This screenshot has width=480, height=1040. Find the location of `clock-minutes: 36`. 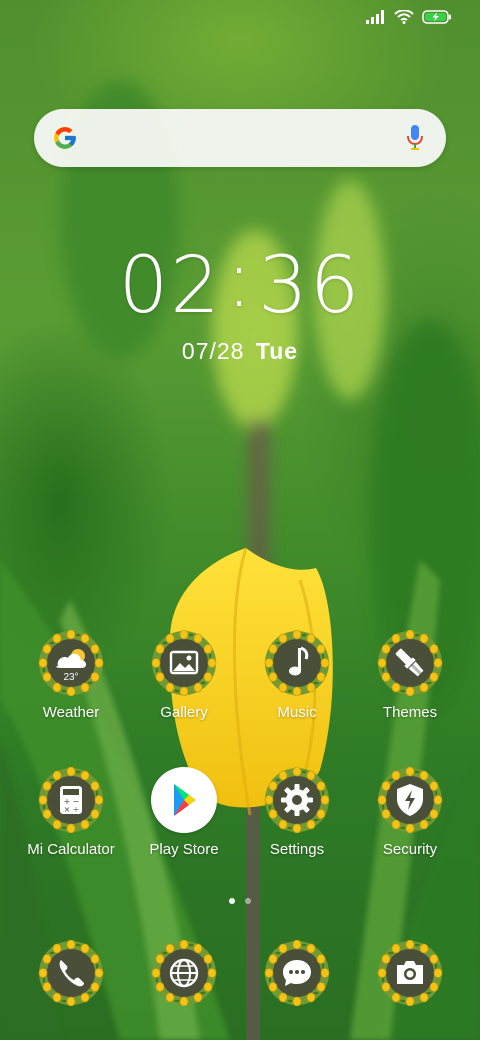

clock-minutes: 36 is located at coordinates (310, 286).